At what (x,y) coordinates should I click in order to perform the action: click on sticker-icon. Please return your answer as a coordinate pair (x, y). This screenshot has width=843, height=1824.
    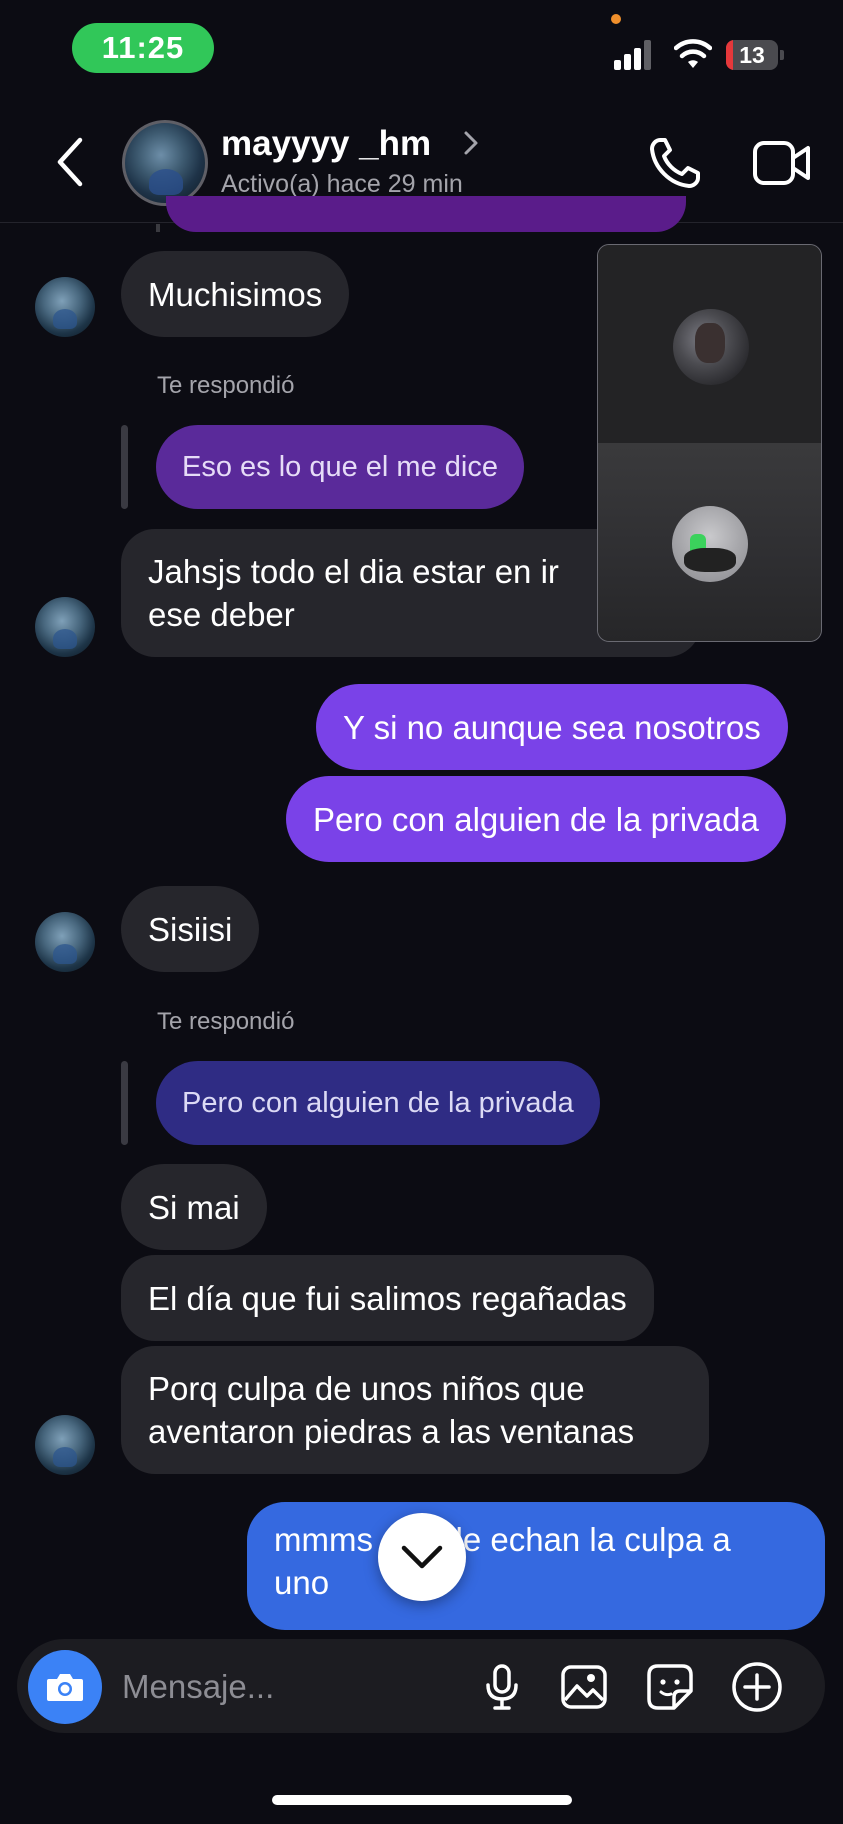
    Looking at the image, I should click on (670, 1687).